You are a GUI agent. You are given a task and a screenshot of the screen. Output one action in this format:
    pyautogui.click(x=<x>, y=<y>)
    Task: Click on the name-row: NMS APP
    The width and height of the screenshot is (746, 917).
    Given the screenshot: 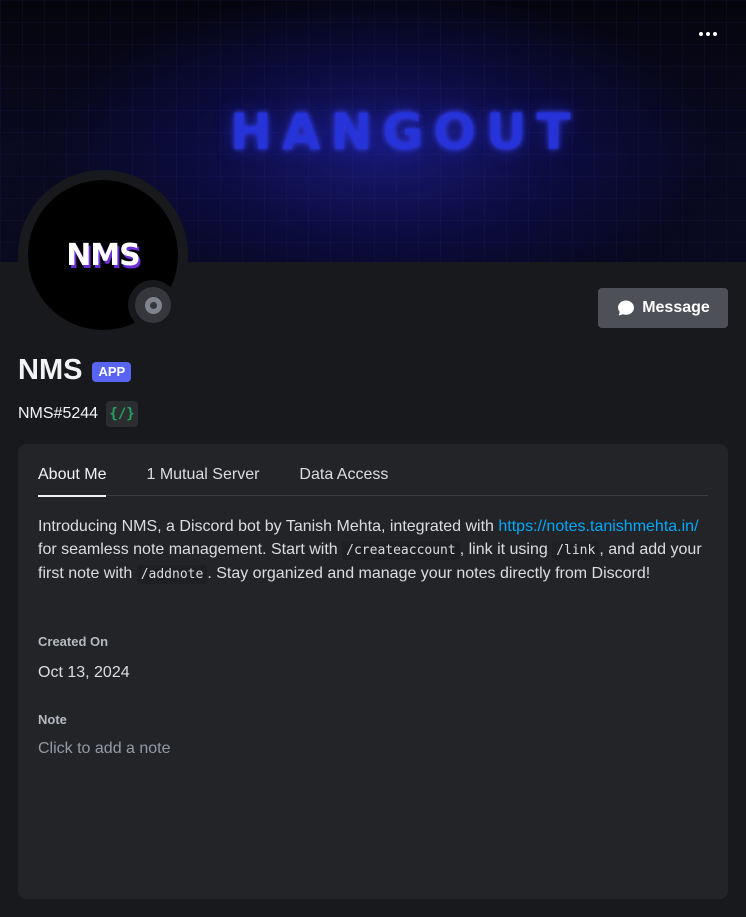 What is the action you would take?
    pyautogui.click(x=75, y=370)
    